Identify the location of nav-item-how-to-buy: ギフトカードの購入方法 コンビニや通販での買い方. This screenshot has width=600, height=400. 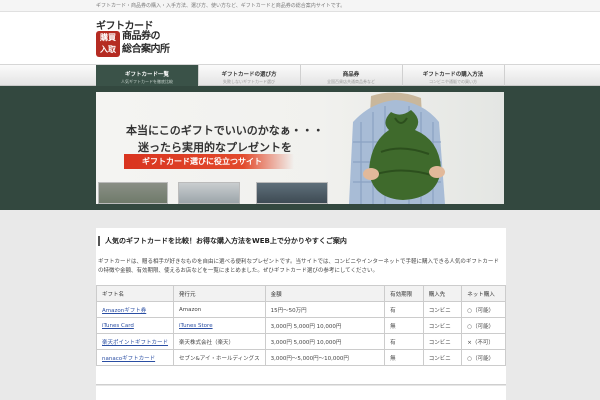
(453, 75).